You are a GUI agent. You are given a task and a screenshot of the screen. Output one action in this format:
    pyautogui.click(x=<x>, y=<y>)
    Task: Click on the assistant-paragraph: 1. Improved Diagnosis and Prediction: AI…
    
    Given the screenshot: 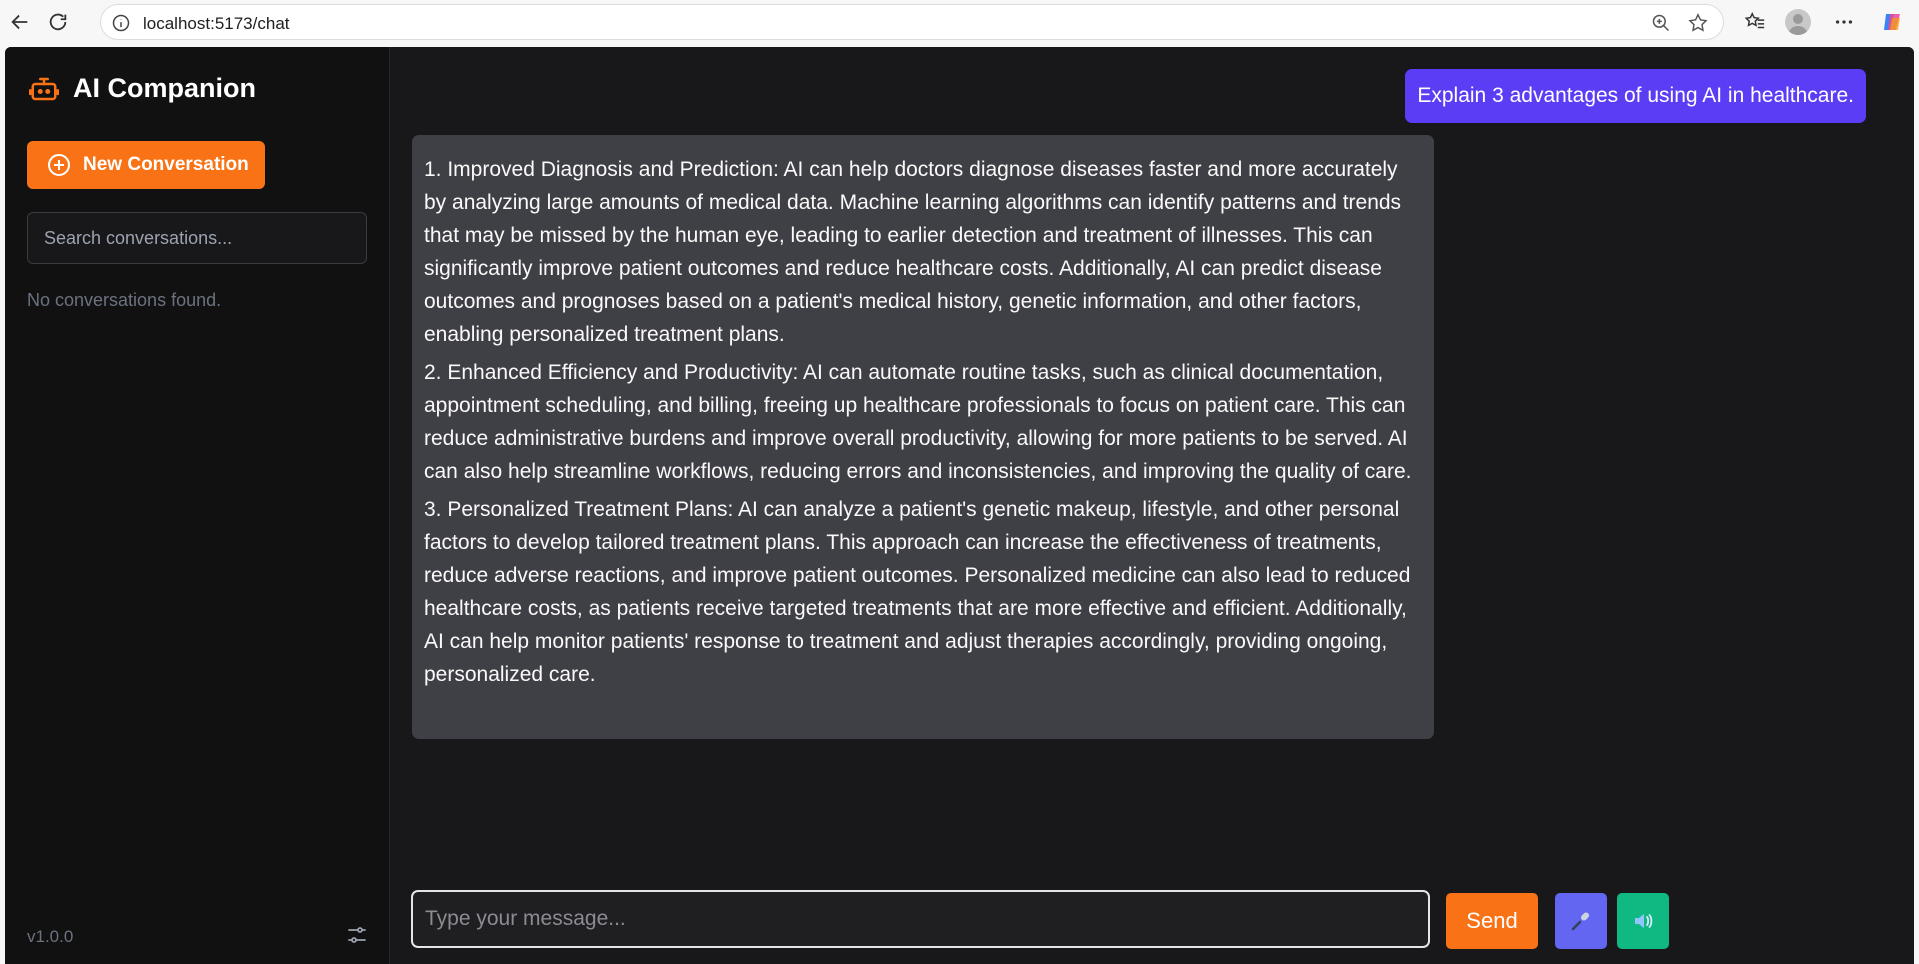 What is the action you would take?
    pyautogui.click(x=913, y=252)
    